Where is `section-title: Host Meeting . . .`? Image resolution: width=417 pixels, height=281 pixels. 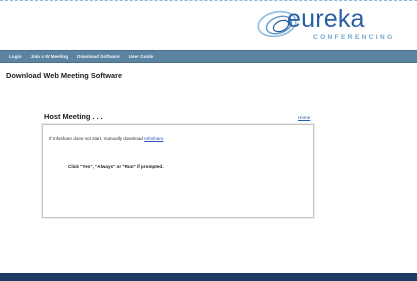 section-title: Host Meeting . . . is located at coordinates (73, 116).